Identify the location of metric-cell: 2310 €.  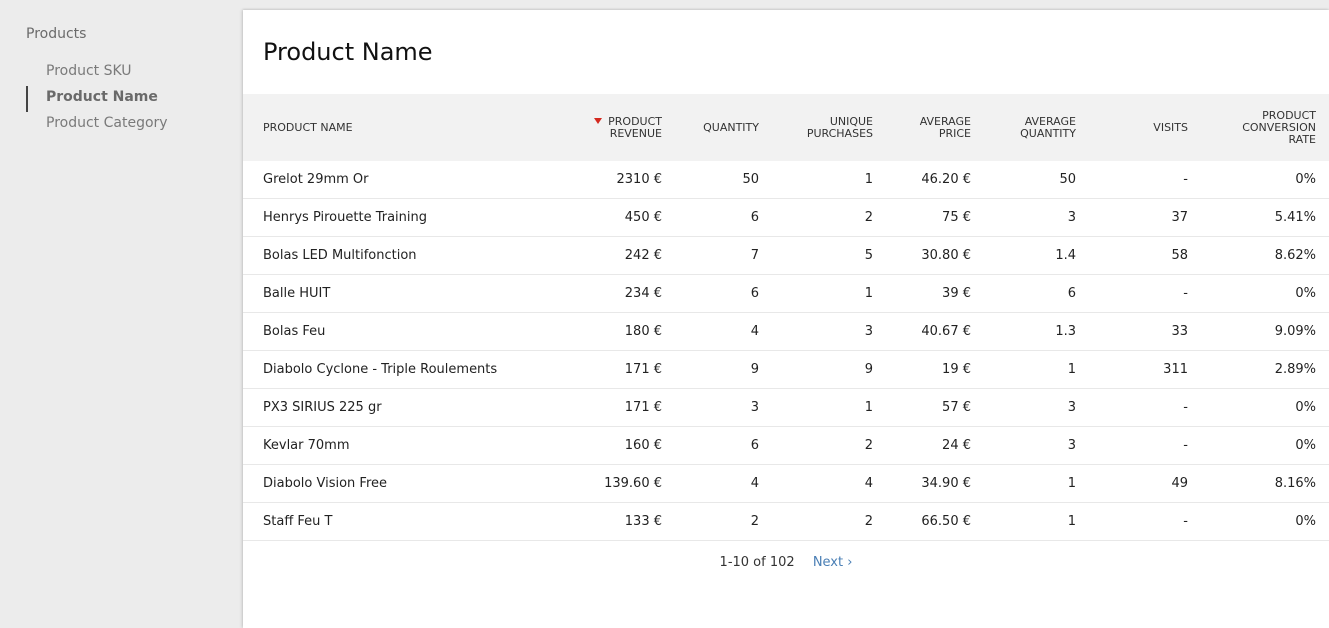
(619, 180).